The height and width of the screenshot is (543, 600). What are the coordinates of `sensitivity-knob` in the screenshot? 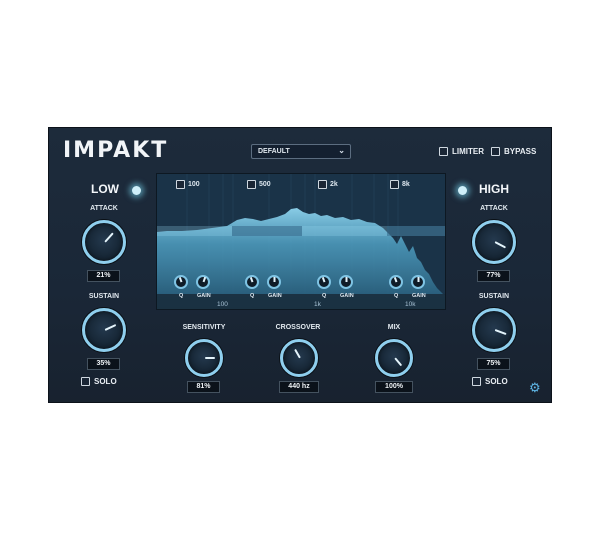 It's located at (204, 358).